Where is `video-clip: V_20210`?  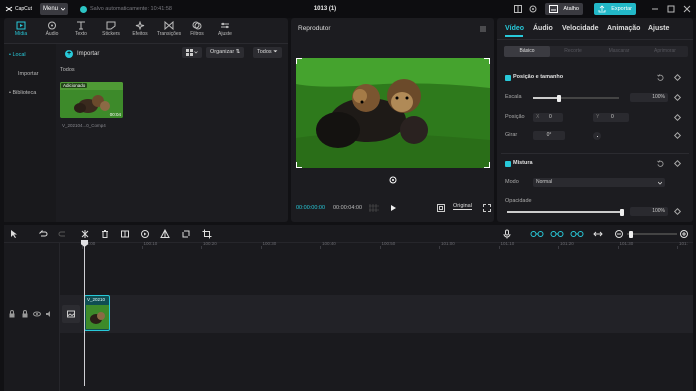 video-clip: V_20210 is located at coordinates (97, 313).